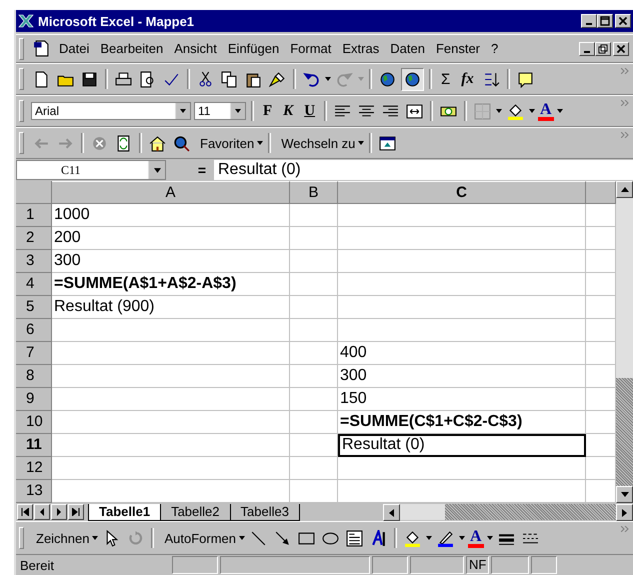  Describe the element at coordinates (34, 284) in the screenshot. I see `row-header: 4` at that location.